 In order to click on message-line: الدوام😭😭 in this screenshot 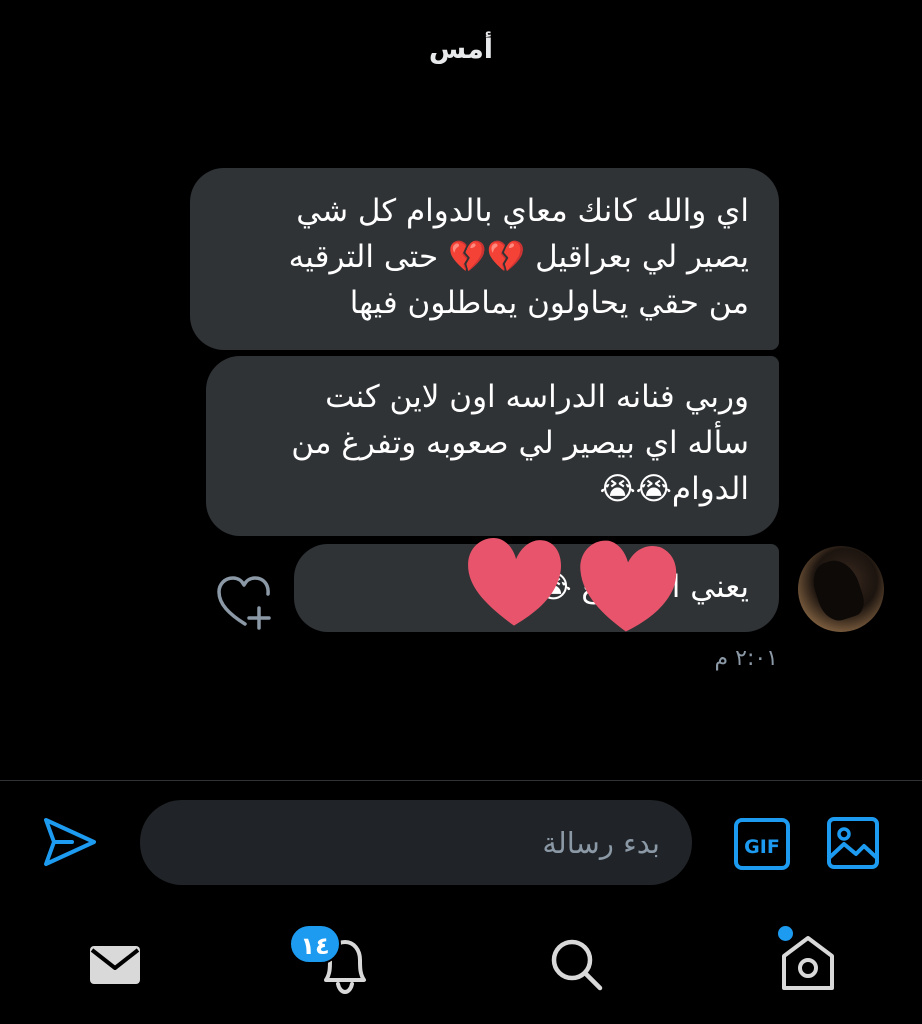, I will do `click(674, 489)`.